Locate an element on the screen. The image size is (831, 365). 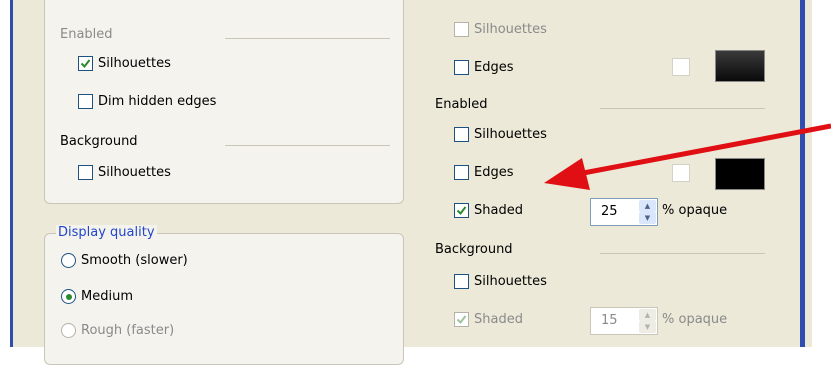
arrow-head-icon is located at coordinates (567, 174).